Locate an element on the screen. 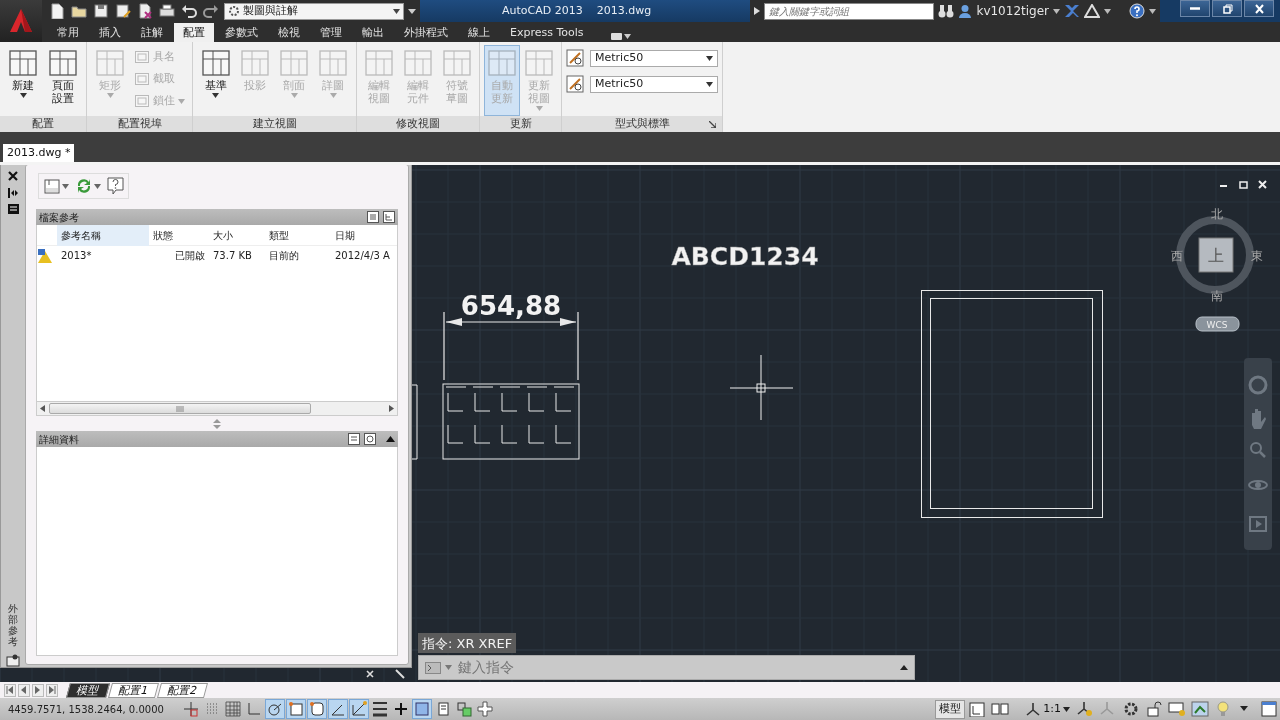 The width and height of the screenshot is (1280, 720). column-header: 類型 is located at coordinates (298, 235).